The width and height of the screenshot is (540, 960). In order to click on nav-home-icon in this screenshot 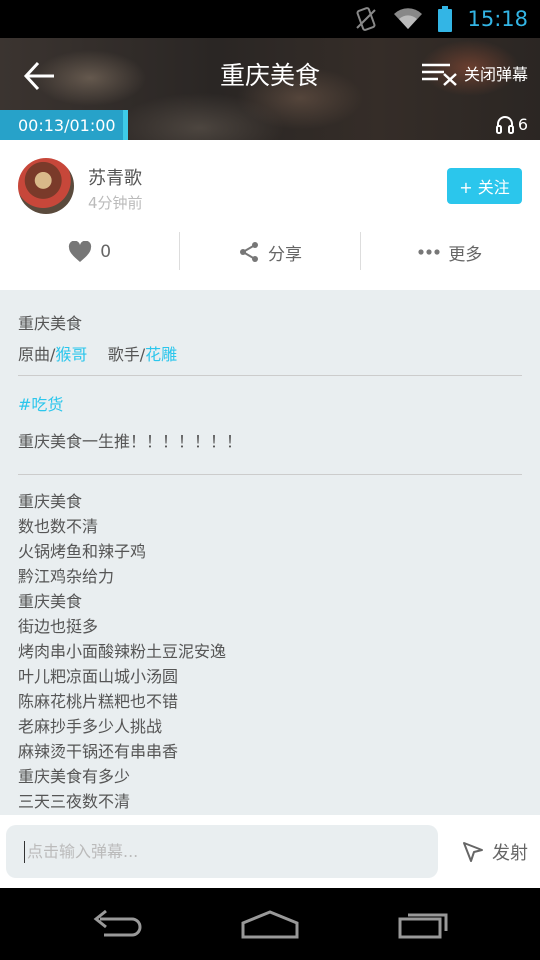, I will do `click(270, 924)`.